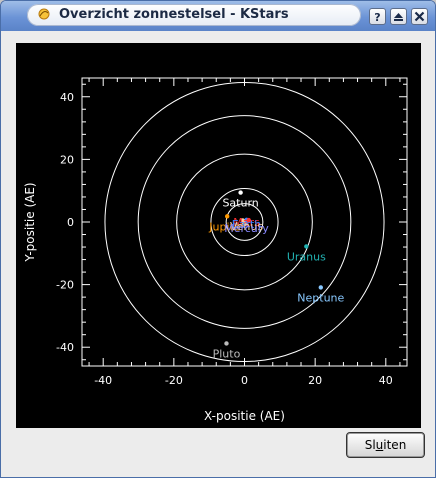 This screenshot has width=436, height=478. I want to click on planet-label-saturn: Saturn, so click(240, 203).